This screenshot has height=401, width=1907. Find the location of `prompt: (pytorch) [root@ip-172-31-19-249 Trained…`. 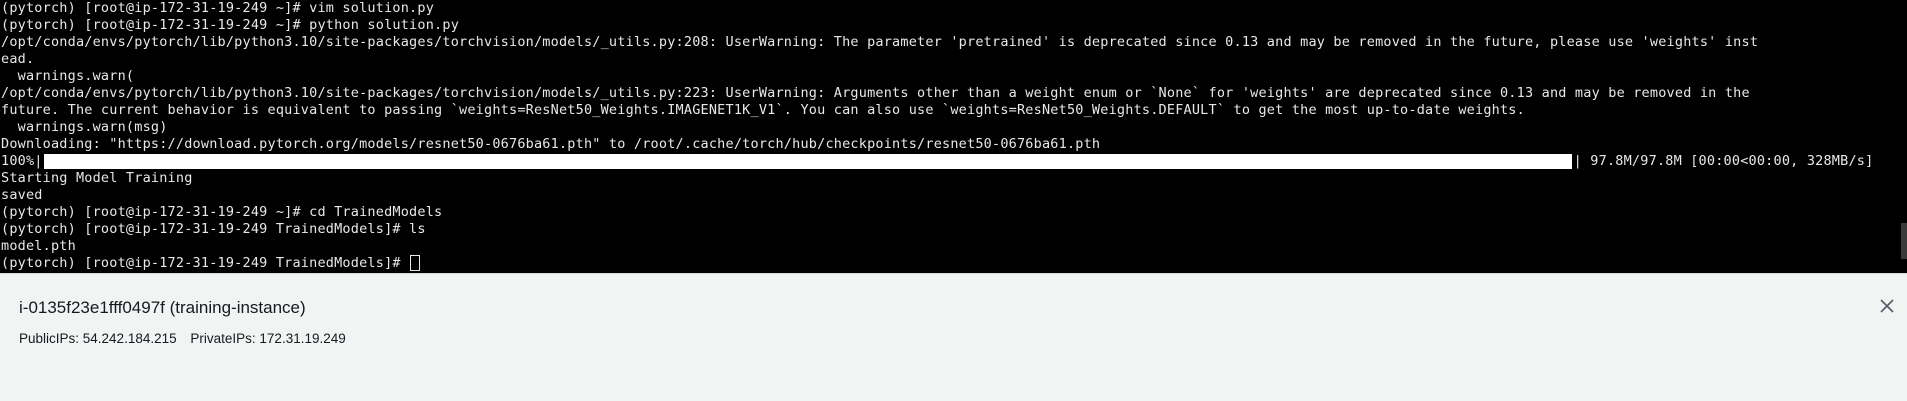

prompt: (pytorch) [root@ip-172-31-19-249 Trained… is located at coordinates (205, 263).